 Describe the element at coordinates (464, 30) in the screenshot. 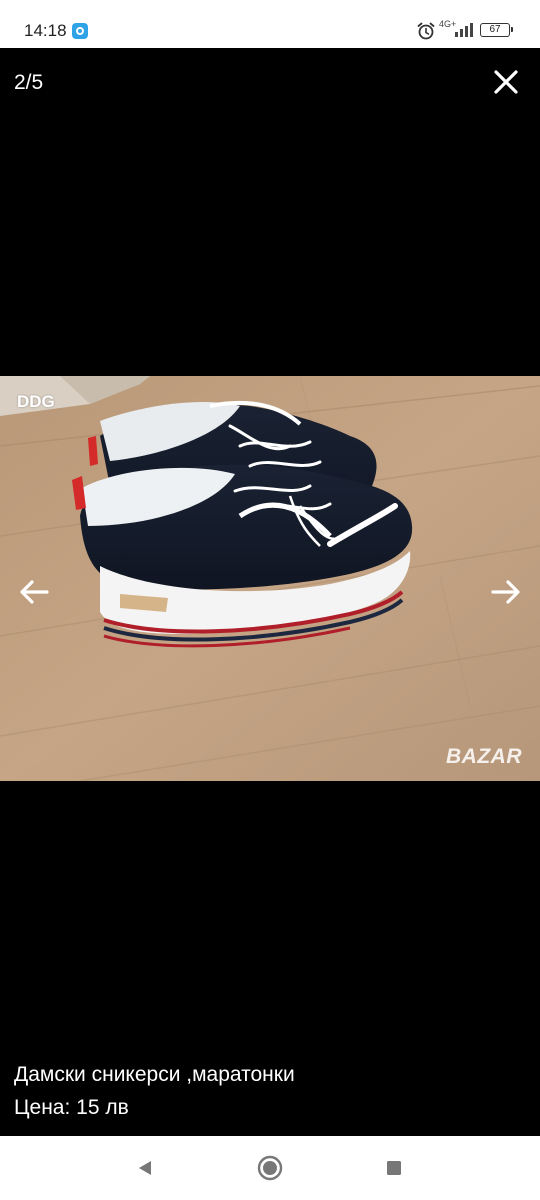

I see `signal-strength-icon` at that location.